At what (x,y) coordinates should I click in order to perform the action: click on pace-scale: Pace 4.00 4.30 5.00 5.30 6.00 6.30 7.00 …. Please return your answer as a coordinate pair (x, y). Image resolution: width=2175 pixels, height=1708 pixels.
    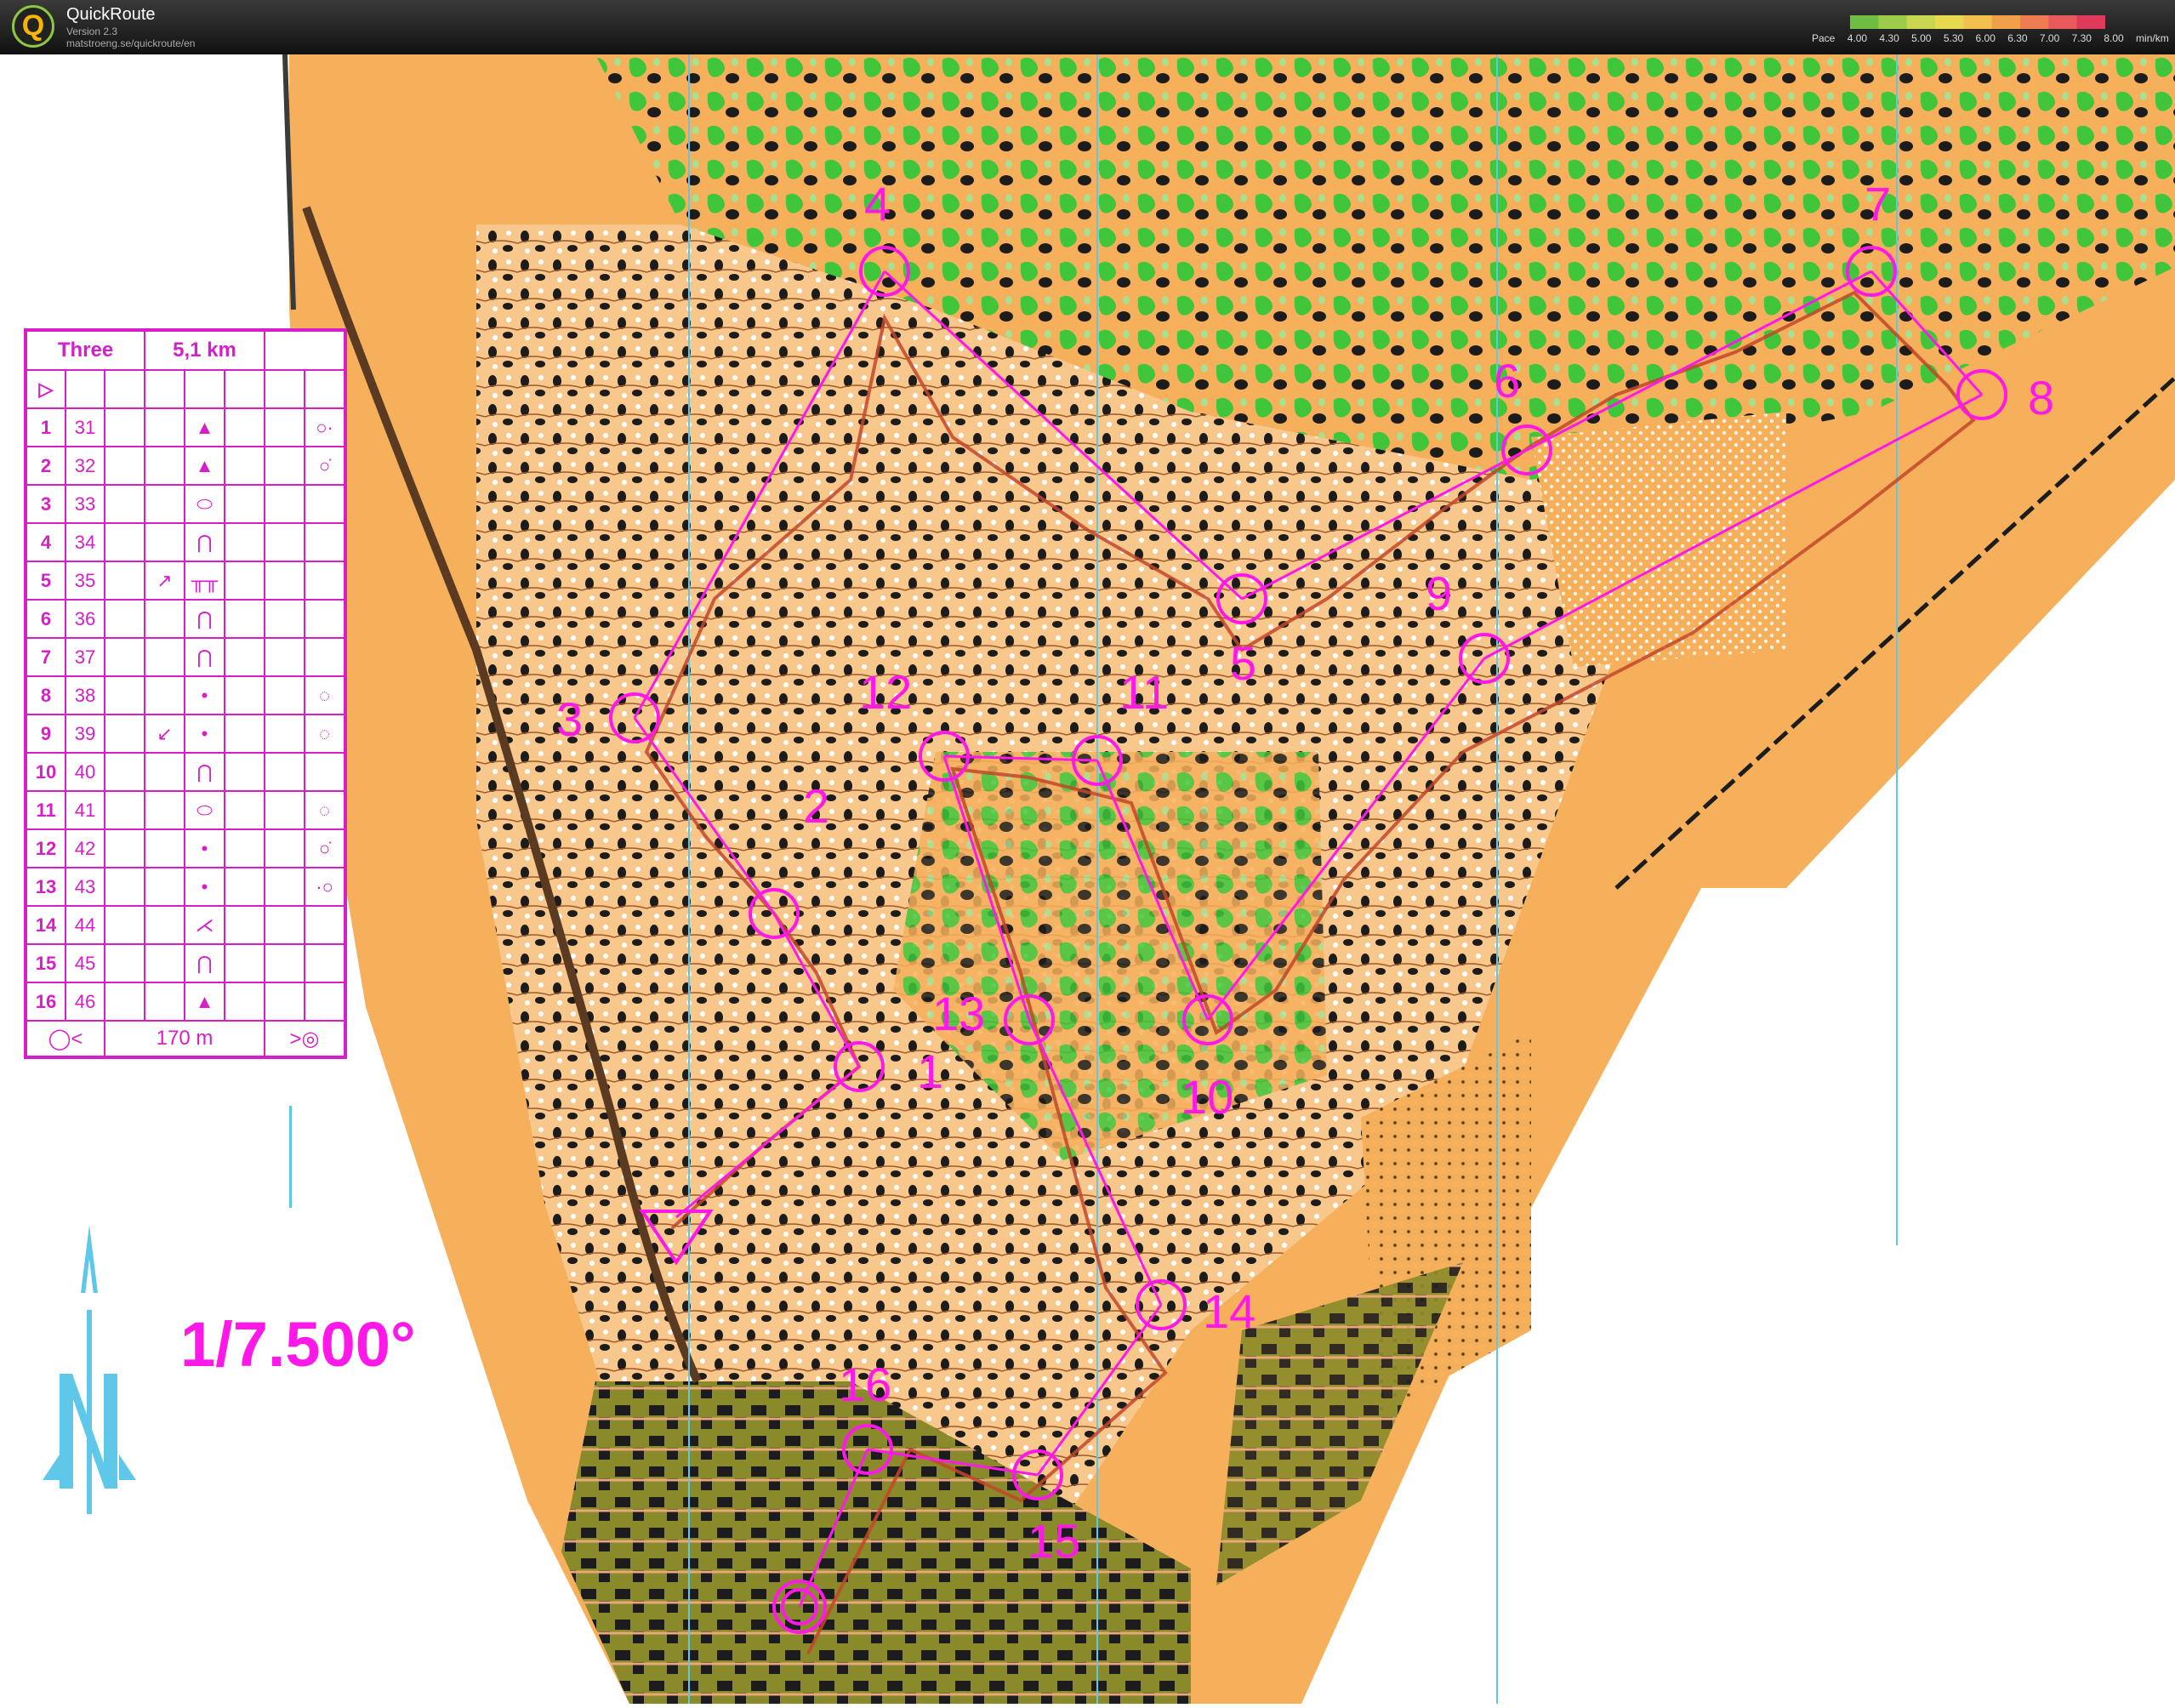
    Looking at the image, I should click on (1993, 39).